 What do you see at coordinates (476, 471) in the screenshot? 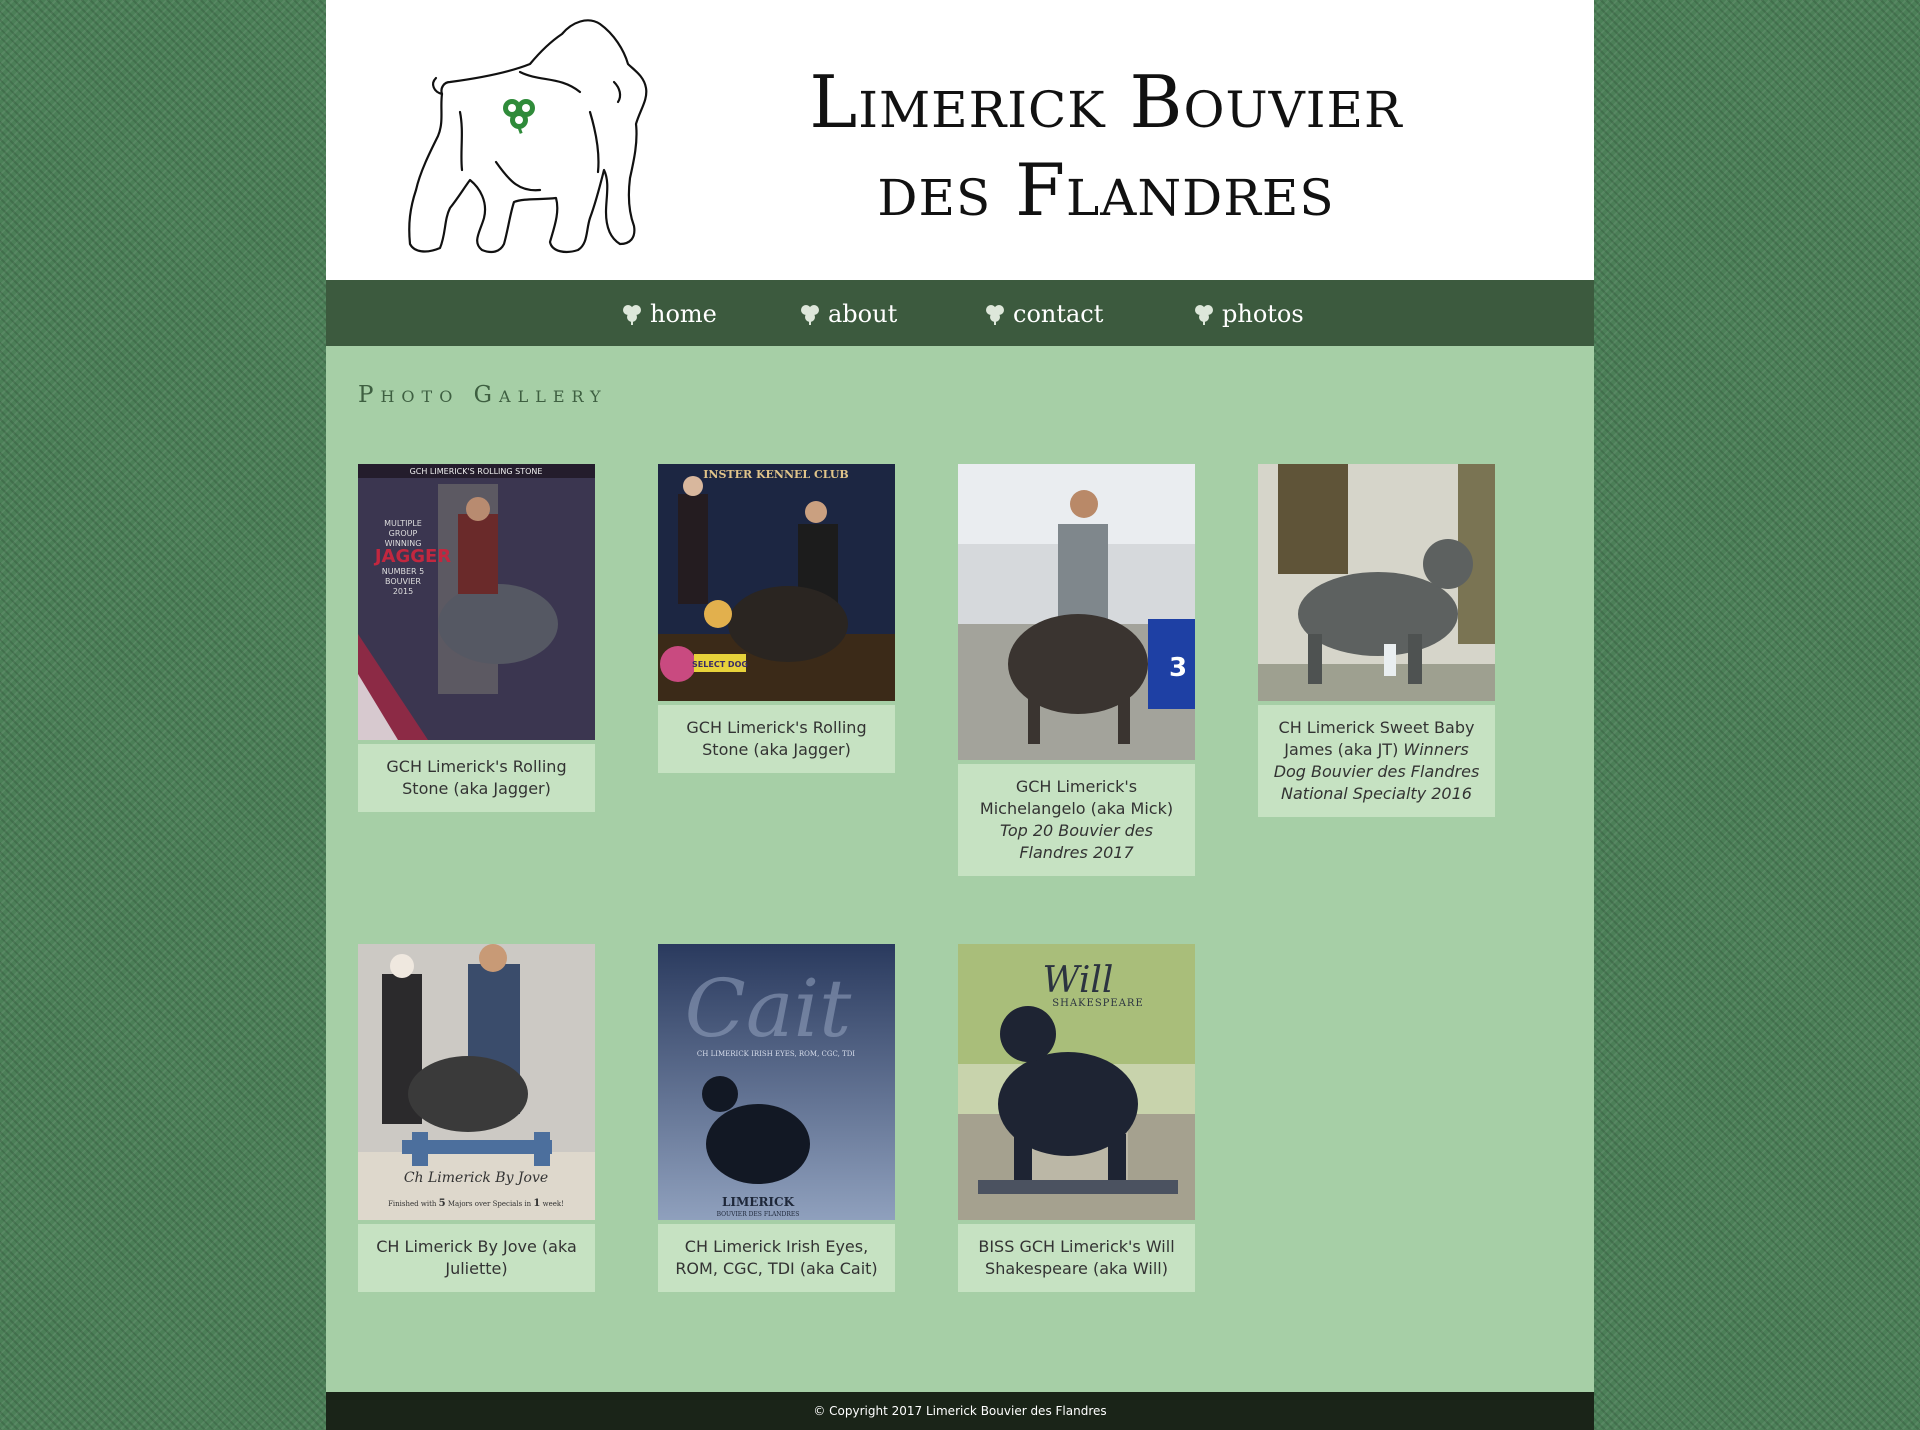
I see `poster-top-text: GCH LIMERICK'S ROLLING STONE` at bounding box center [476, 471].